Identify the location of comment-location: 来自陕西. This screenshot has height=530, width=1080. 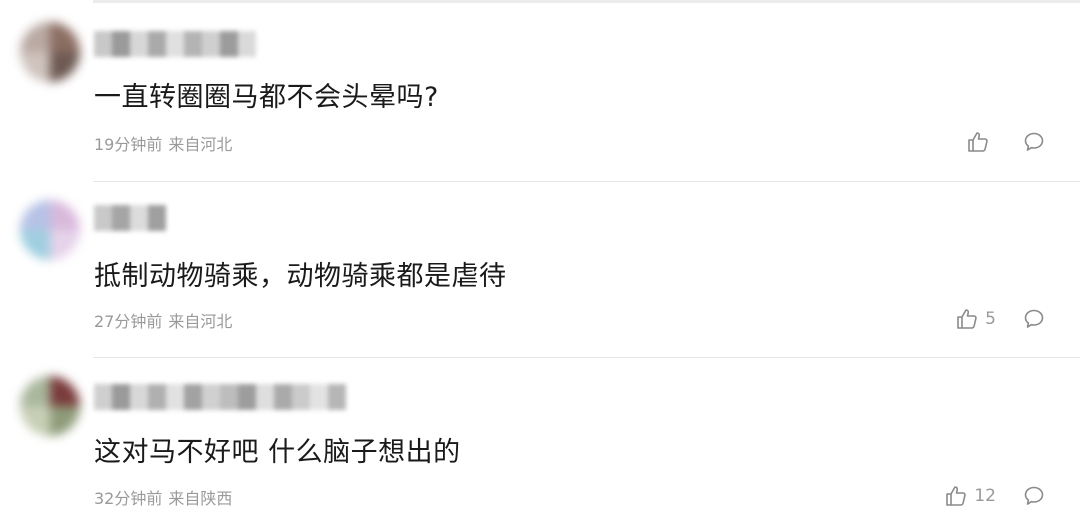
(200, 498).